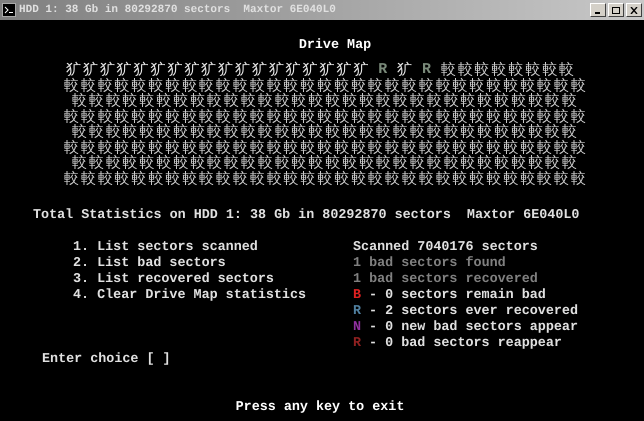  Describe the element at coordinates (177, 10) in the screenshot. I see `window-title: HDD 1: 38 Gb in 80292870 sectors Maxtor 6E040L0` at that location.